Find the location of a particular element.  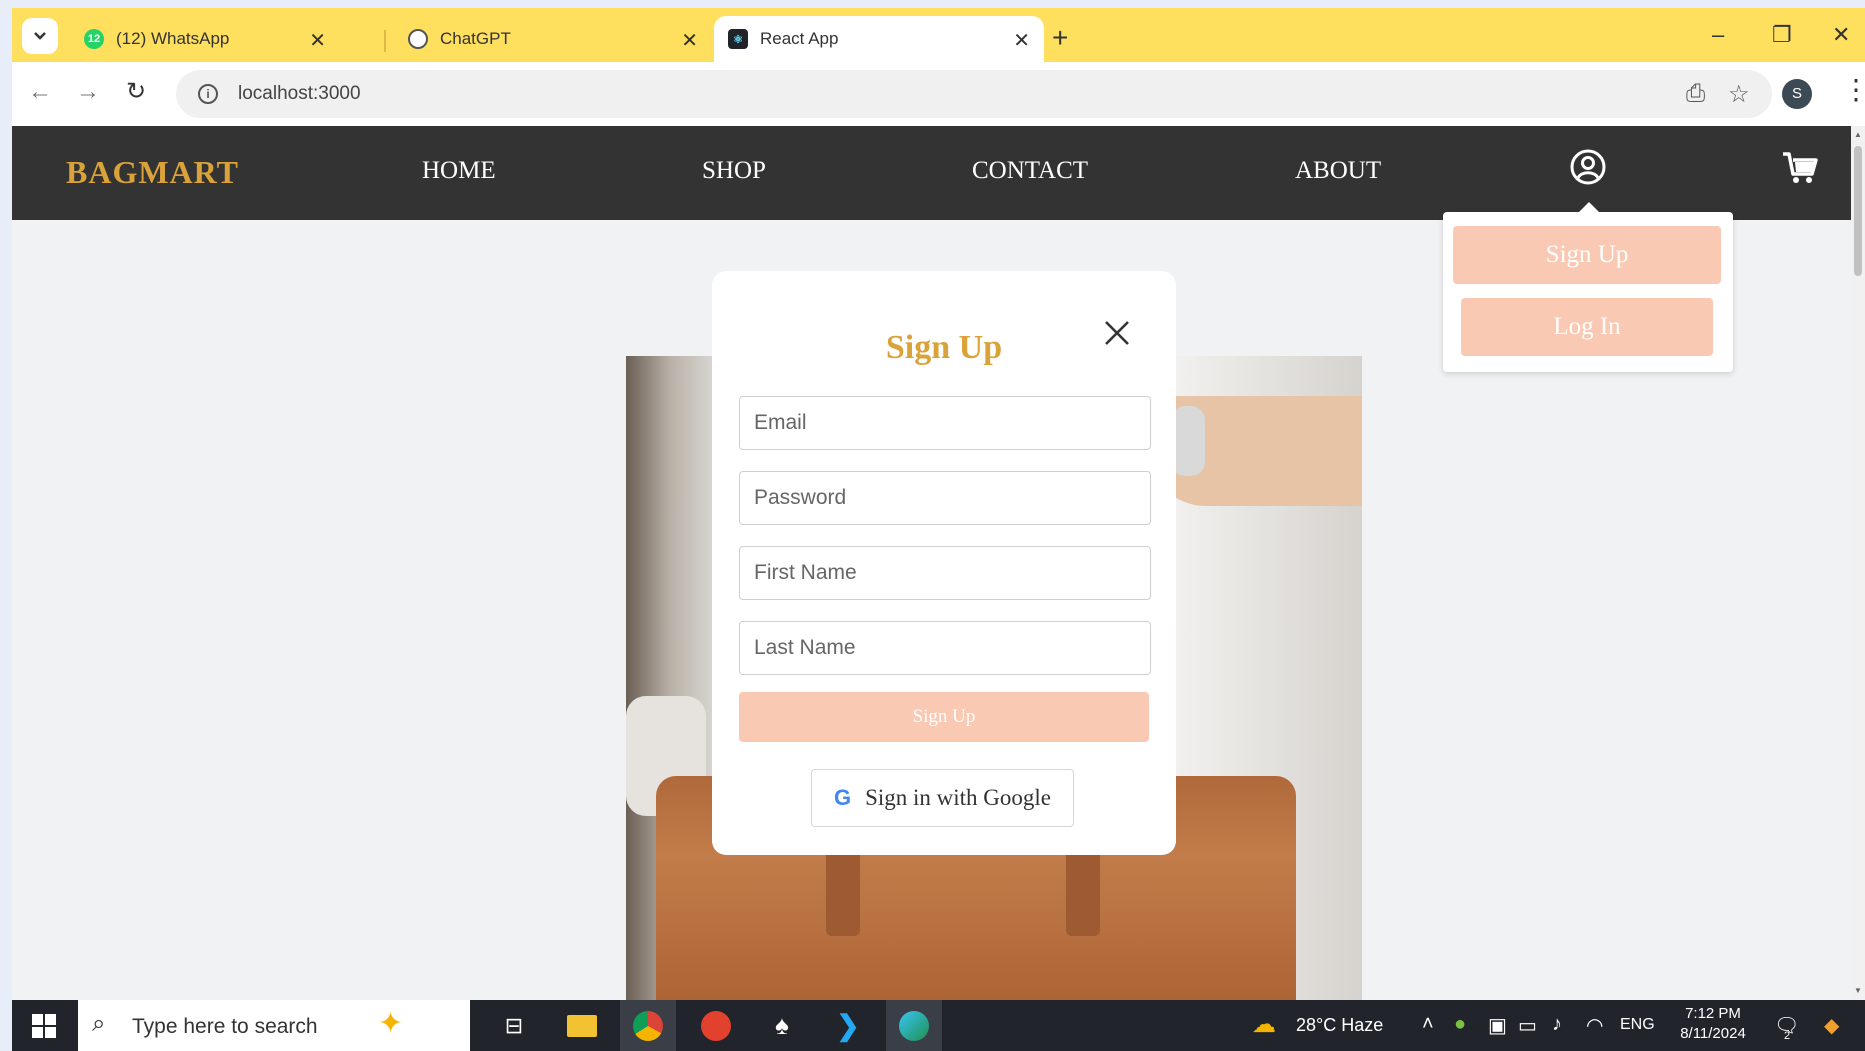

profile-avatar: S is located at coordinates (1797, 94).